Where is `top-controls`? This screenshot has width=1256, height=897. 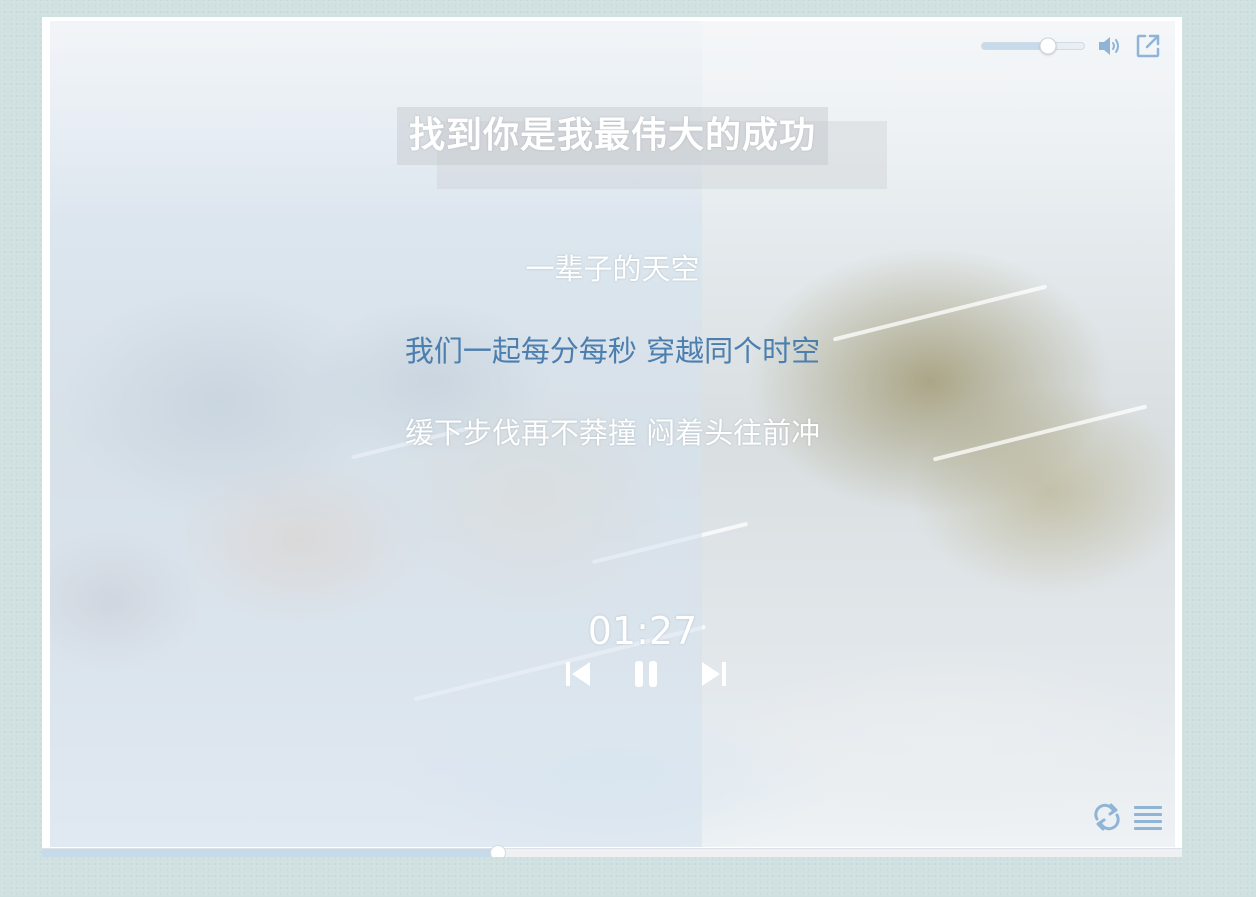
top-controls is located at coordinates (1071, 46).